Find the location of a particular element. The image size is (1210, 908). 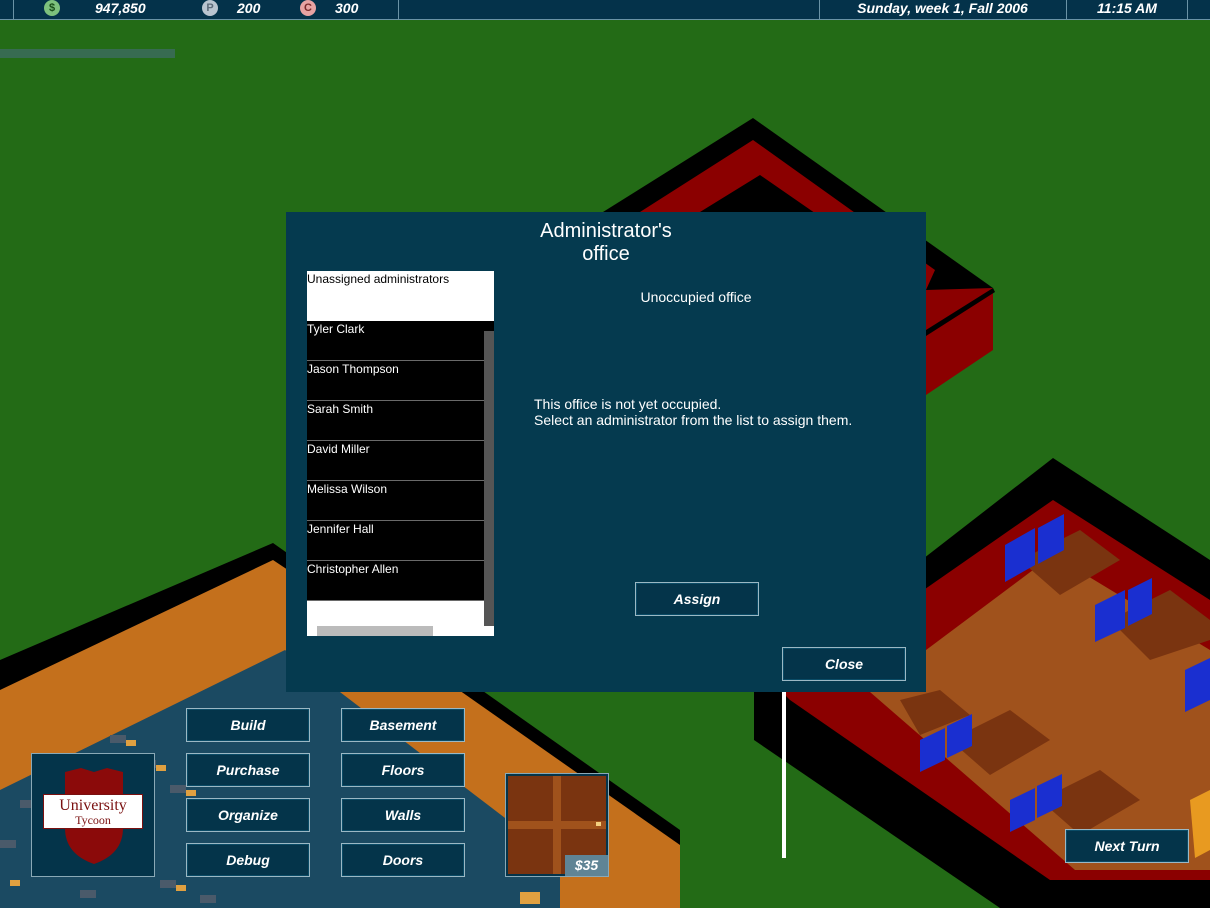

logo-line1: University is located at coordinates (93, 805).